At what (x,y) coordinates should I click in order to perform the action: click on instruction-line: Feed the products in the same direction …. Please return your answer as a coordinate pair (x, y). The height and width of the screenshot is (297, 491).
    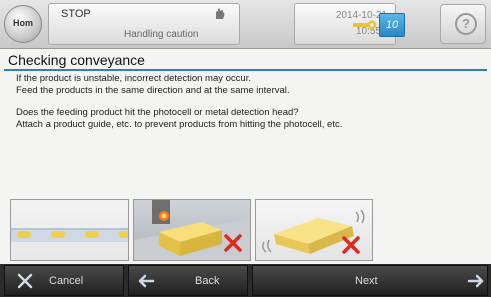
    Looking at the image, I should click on (153, 90).